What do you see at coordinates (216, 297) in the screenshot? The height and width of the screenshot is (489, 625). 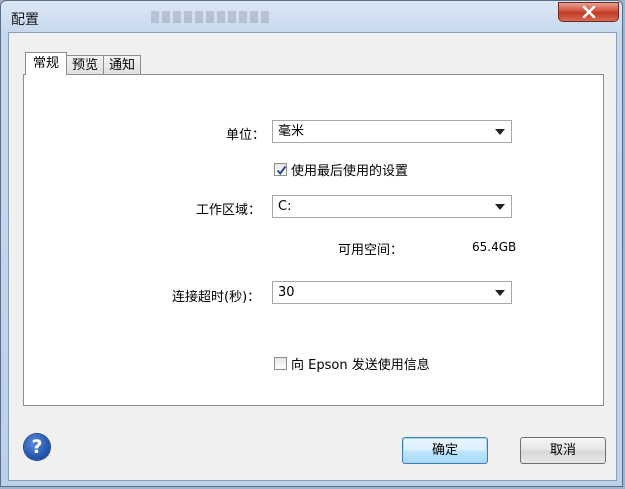 I see `timeout-label: 连接超时(秒)：` at bounding box center [216, 297].